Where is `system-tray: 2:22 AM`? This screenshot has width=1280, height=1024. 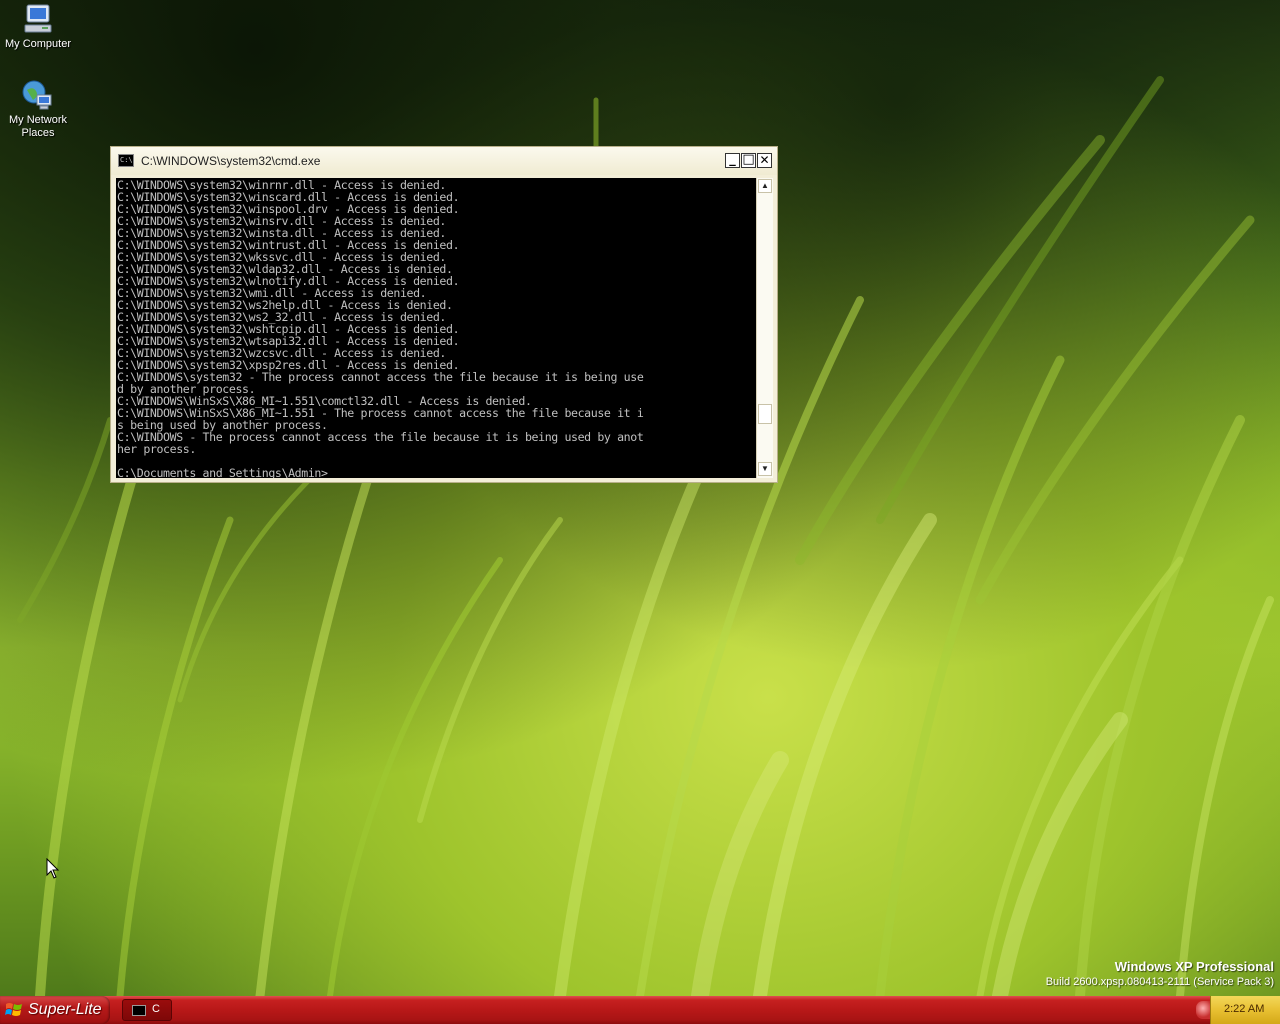 system-tray: 2:22 AM is located at coordinates (1245, 1010).